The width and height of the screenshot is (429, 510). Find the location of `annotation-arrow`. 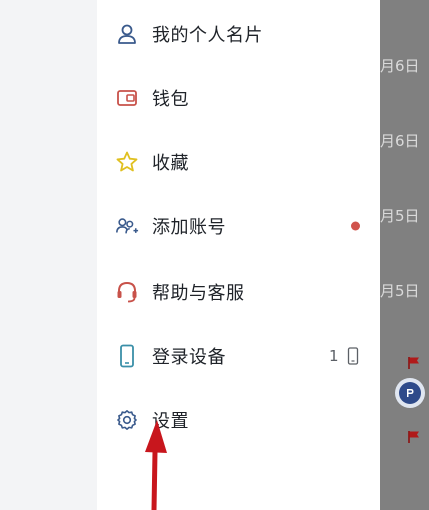

annotation-arrow is located at coordinates (156, 465).